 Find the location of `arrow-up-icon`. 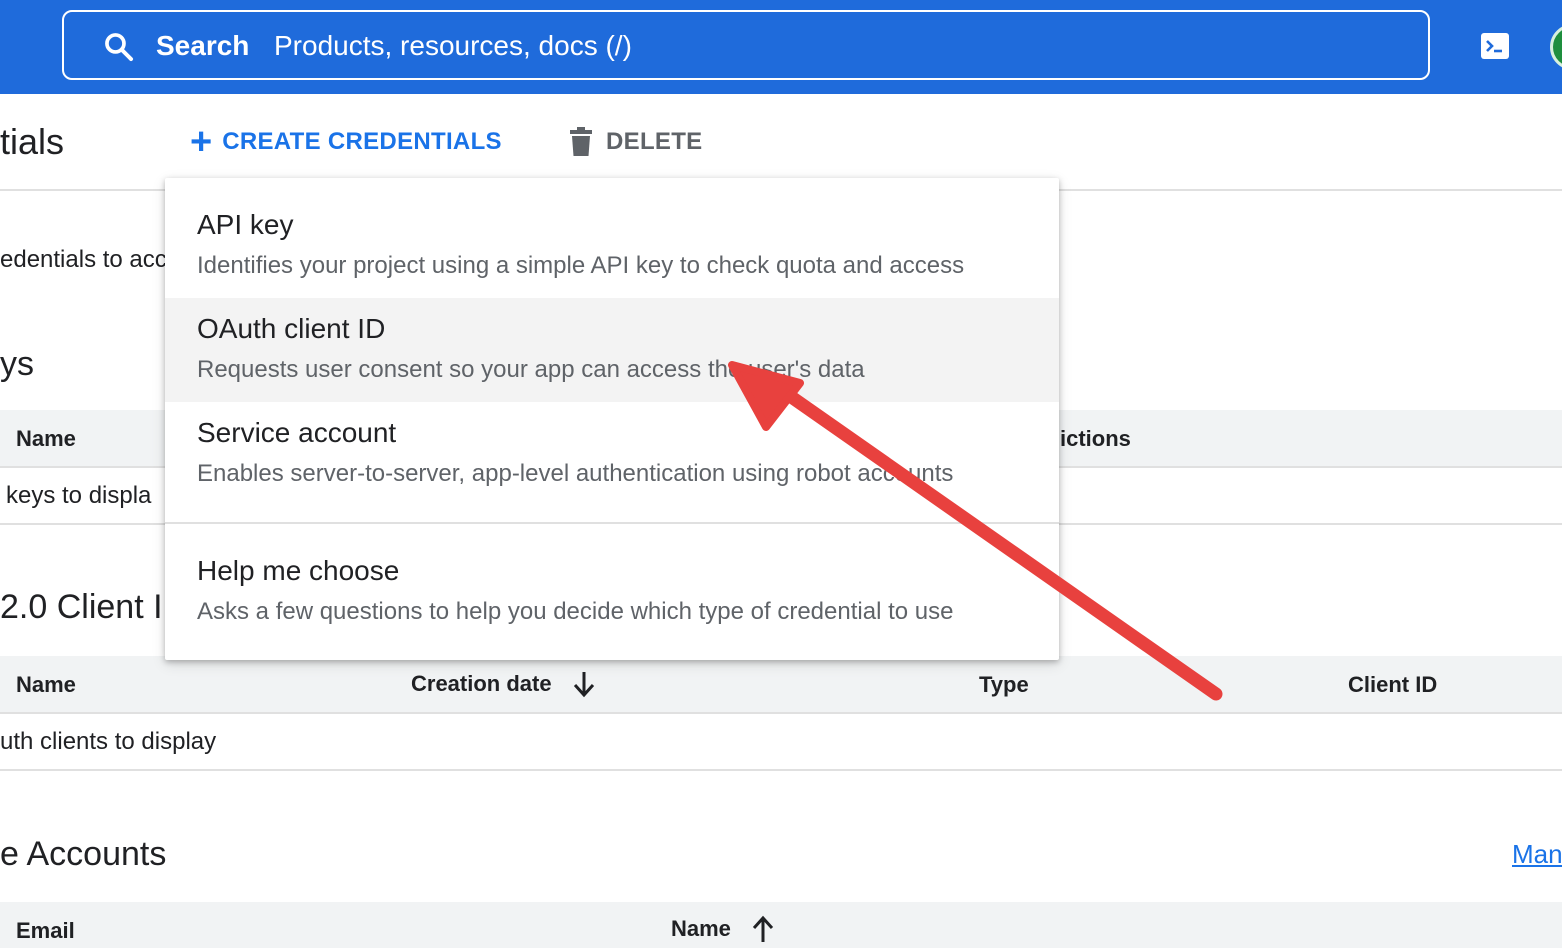

arrow-up-icon is located at coordinates (763, 928).